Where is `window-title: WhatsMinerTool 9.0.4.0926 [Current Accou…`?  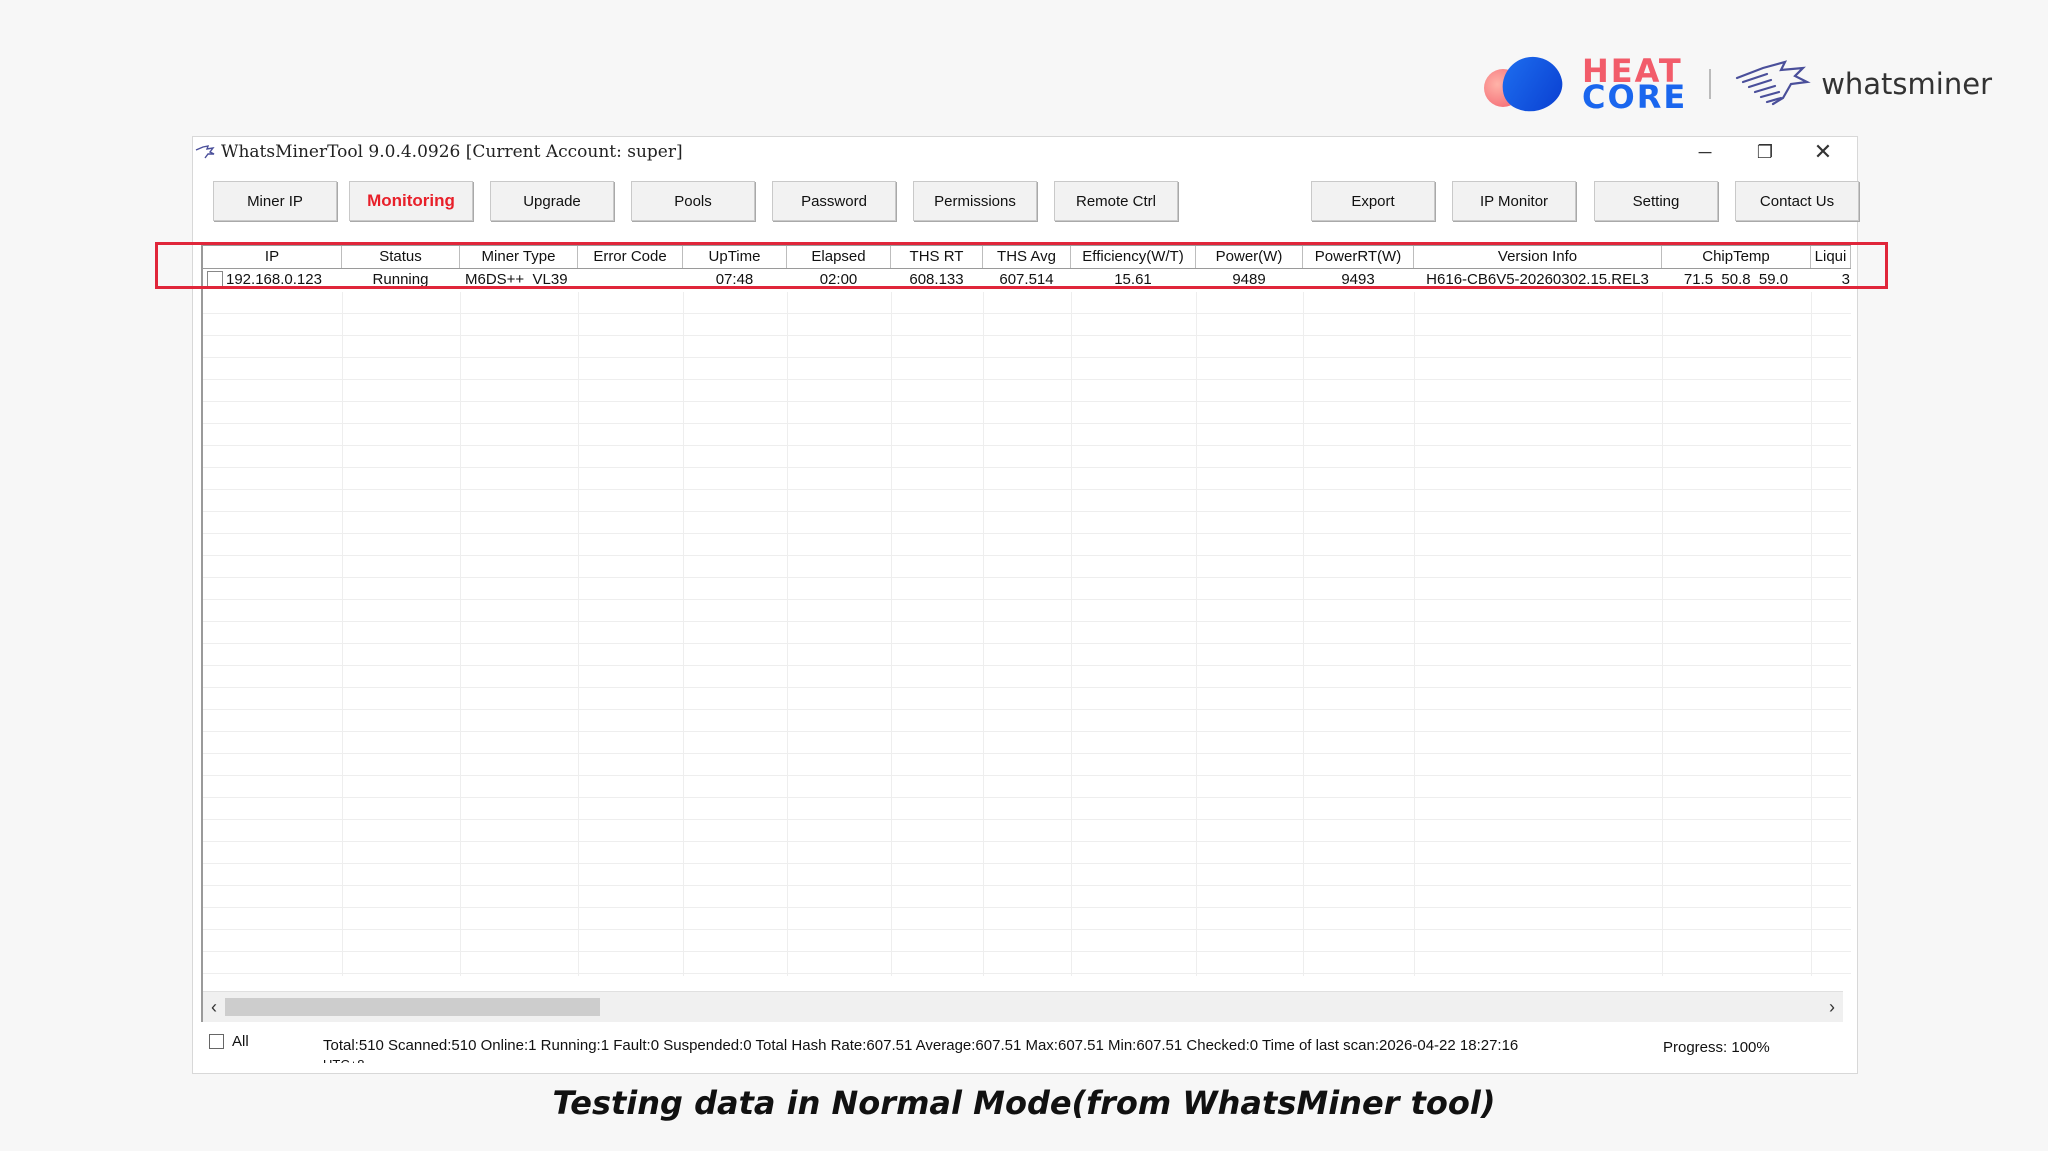 window-title: WhatsMinerTool 9.0.4.0926 [Current Accou… is located at coordinates (452, 152).